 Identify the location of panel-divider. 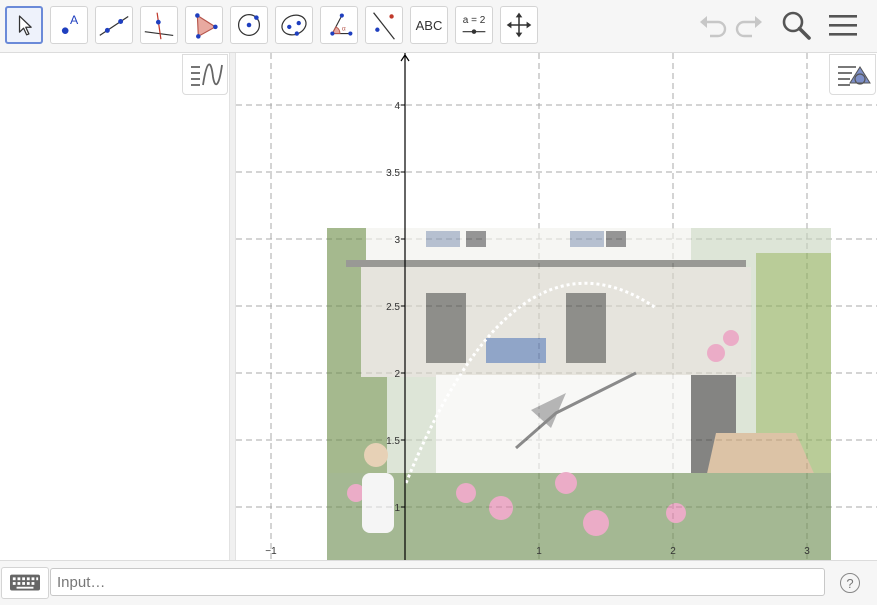
(232, 306).